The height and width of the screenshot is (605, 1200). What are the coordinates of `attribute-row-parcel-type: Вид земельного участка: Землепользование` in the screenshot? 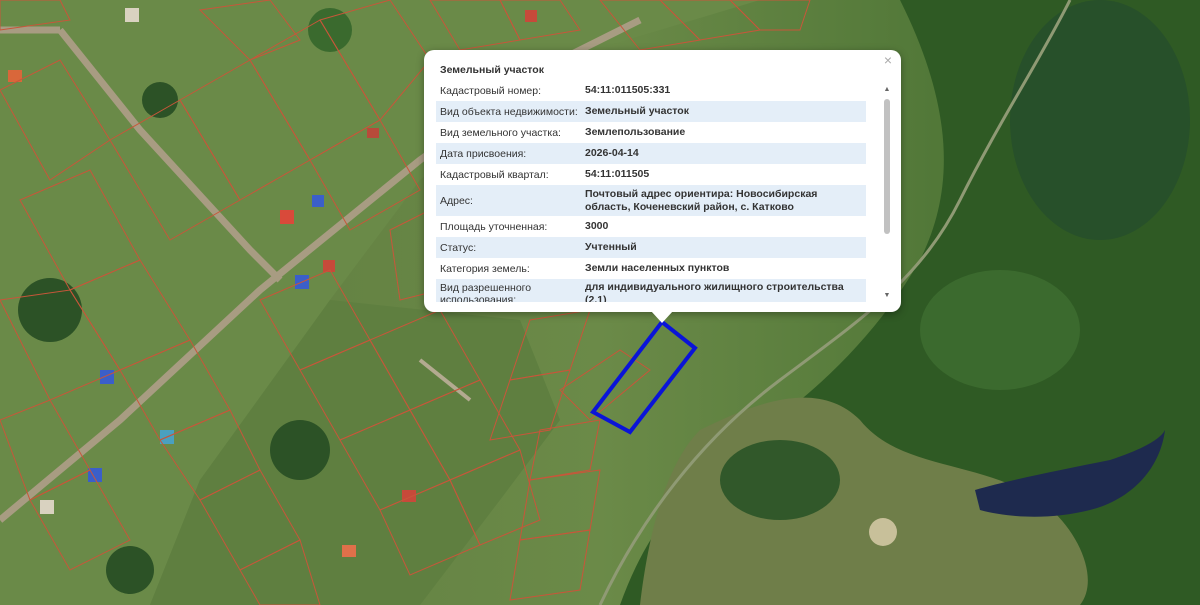 It's located at (651, 132).